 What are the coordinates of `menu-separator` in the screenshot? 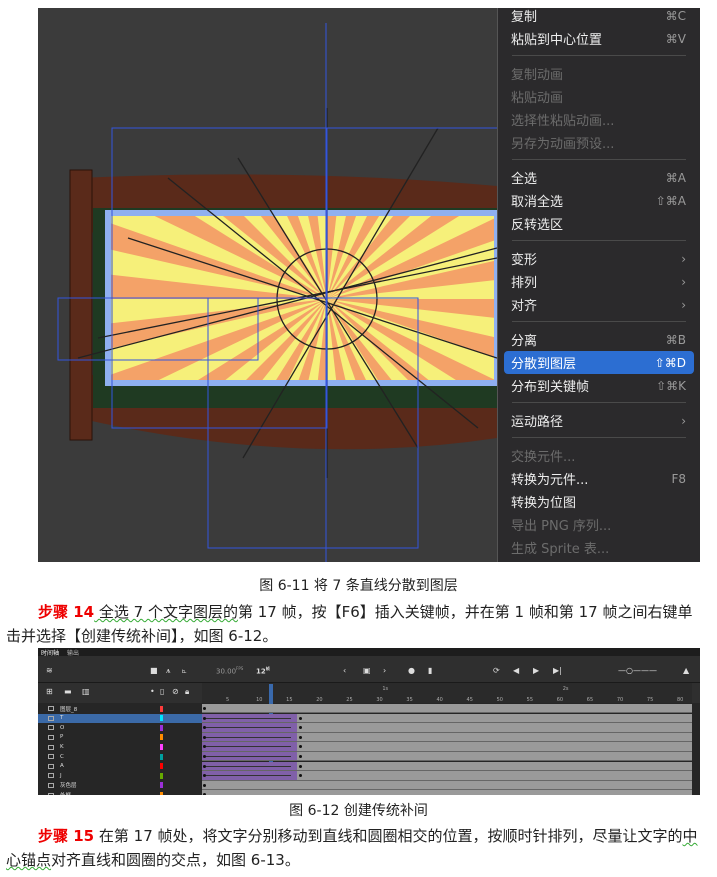 It's located at (599, 55).